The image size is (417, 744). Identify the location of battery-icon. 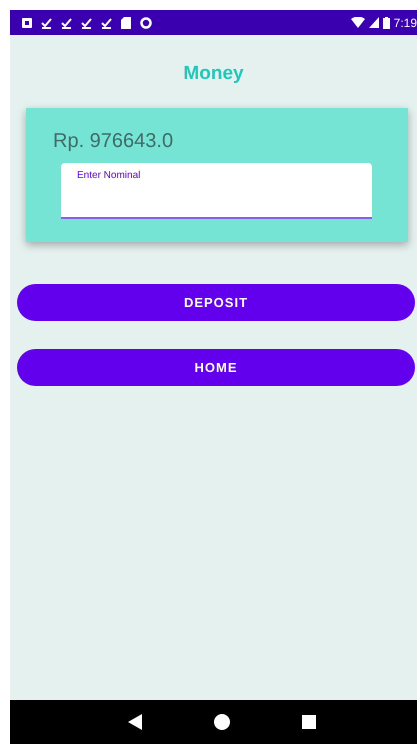
(386, 22).